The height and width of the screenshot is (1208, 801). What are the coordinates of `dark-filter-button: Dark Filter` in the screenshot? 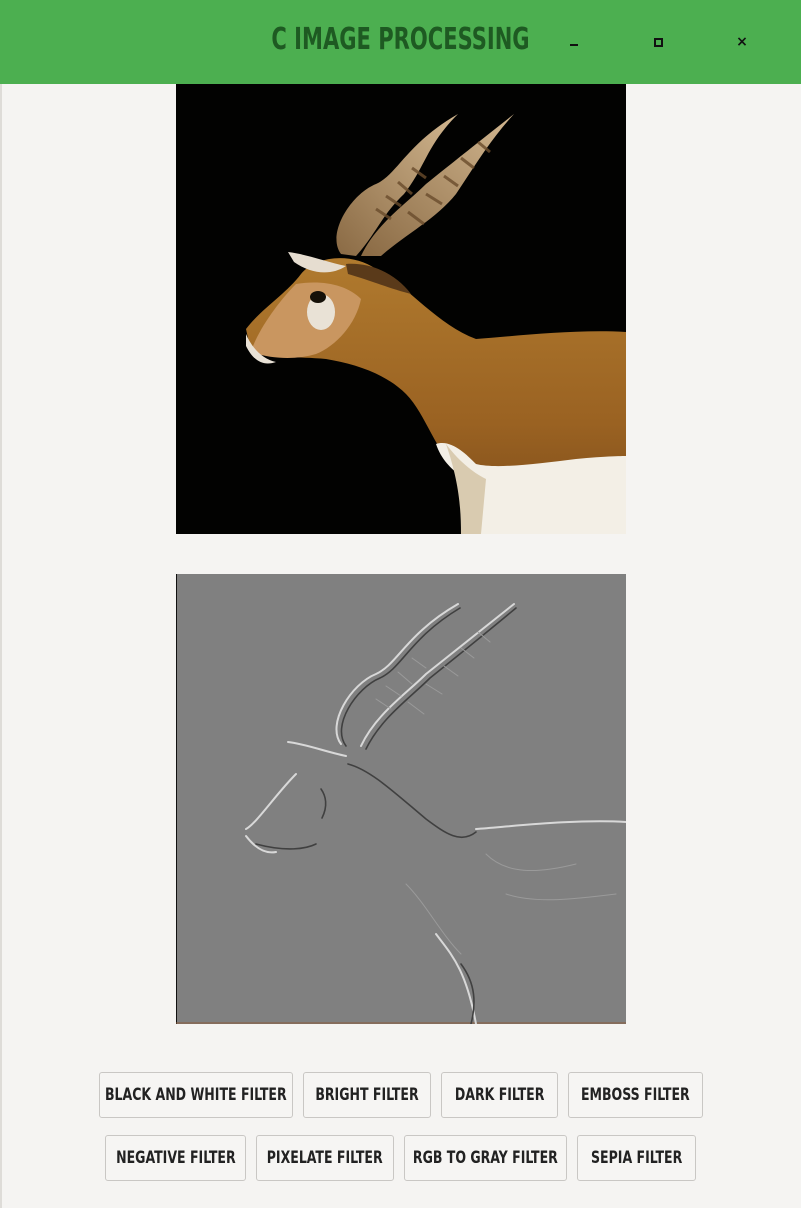 It's located at (499, 1095).